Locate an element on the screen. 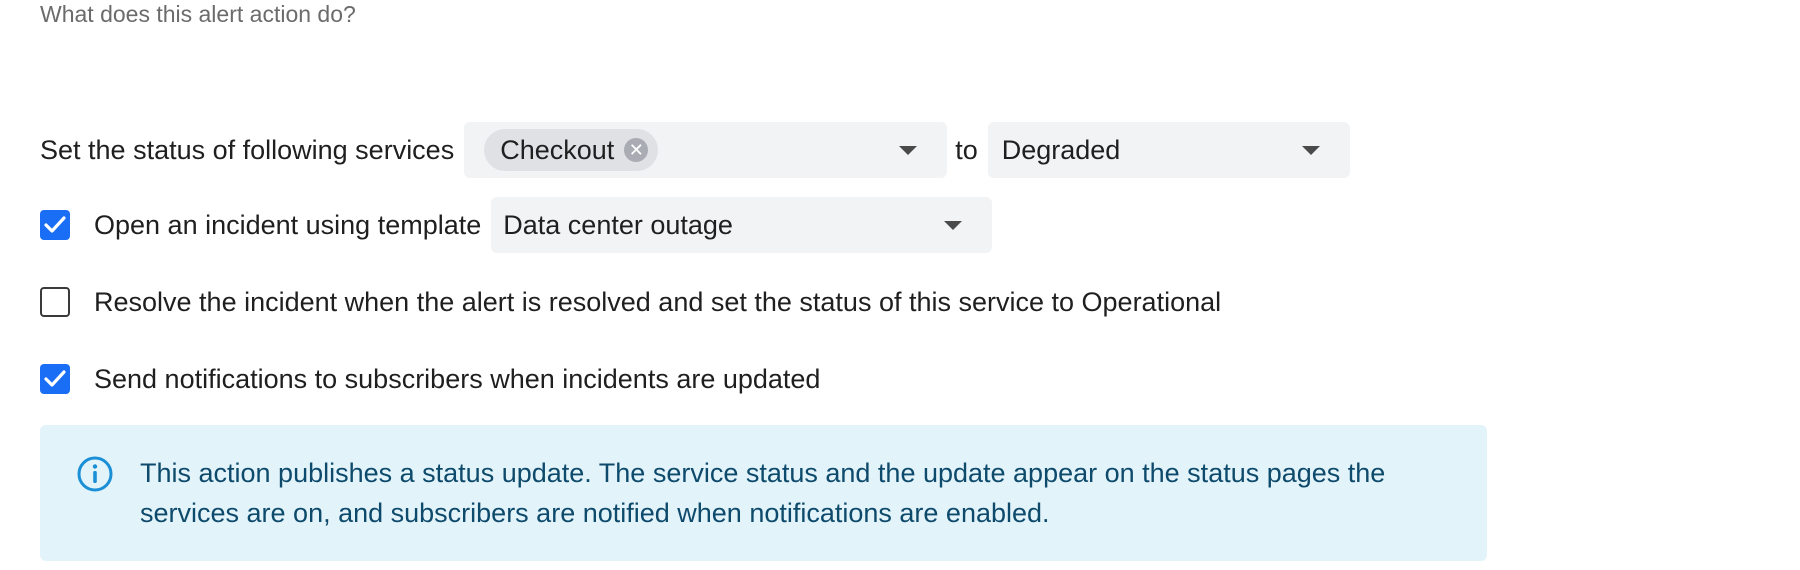 The height and width of the screenshot is (570, 1800). service-chip-label: Checkout is located at coordinates (557, 149).